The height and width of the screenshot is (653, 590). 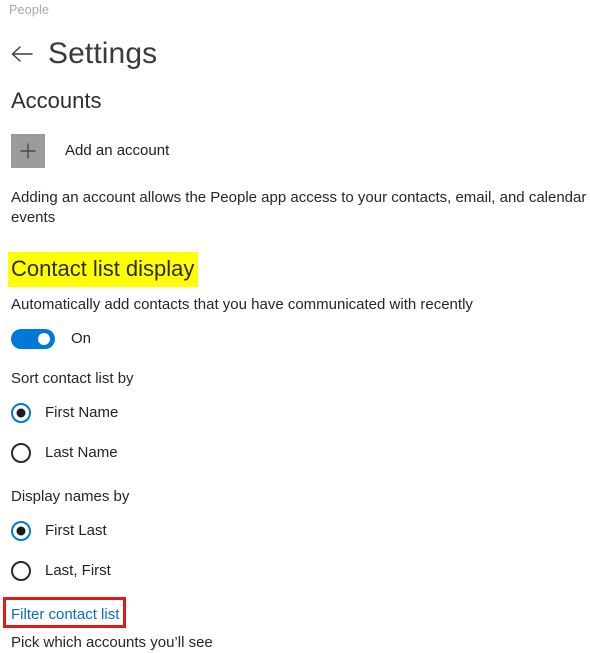 I want to click on back-button, so click(x=22, y=54).